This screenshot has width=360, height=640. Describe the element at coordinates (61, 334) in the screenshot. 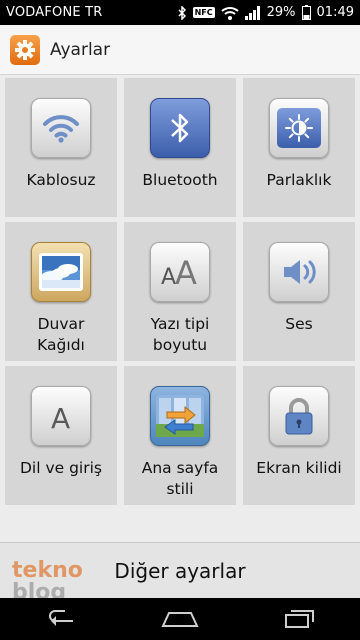

I see `tile-label: Duvar Kağıdı` at that location.